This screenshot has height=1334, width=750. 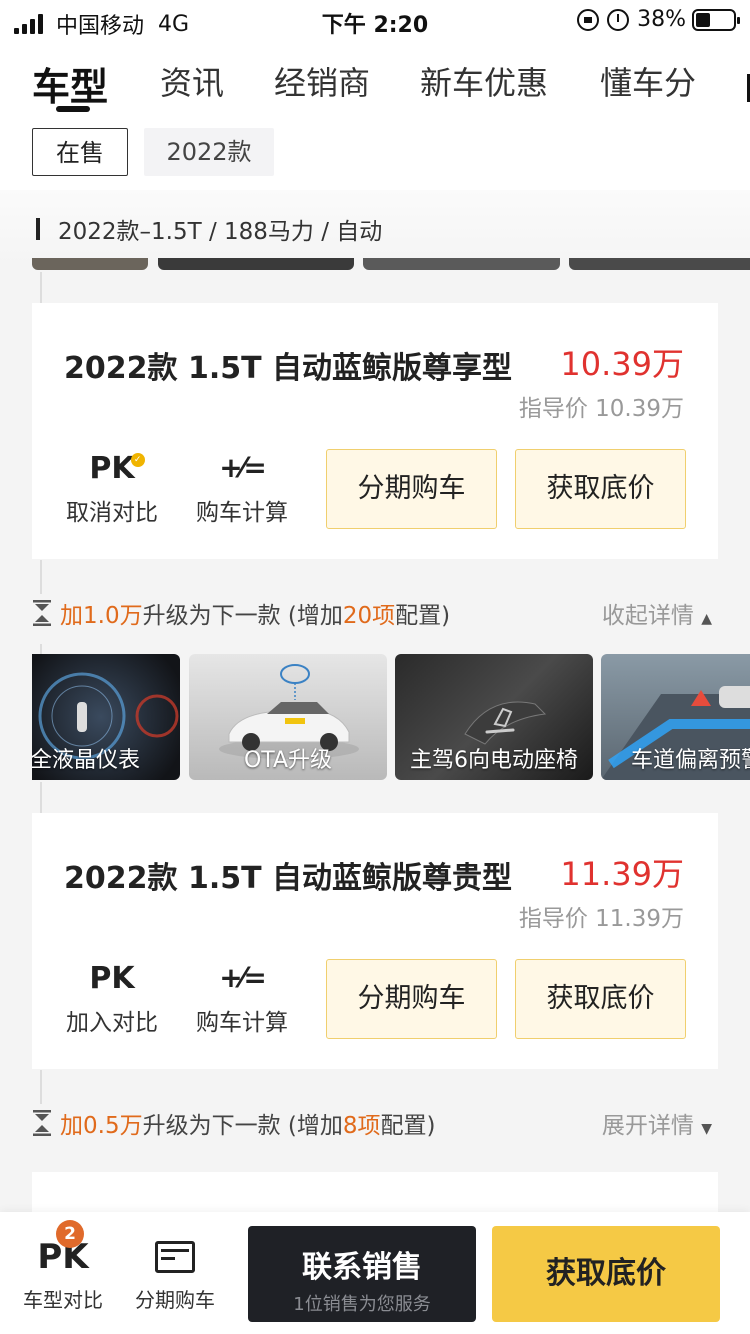 I want to click on compare-models-label: 车型对比, so click(x=63, y=1300).